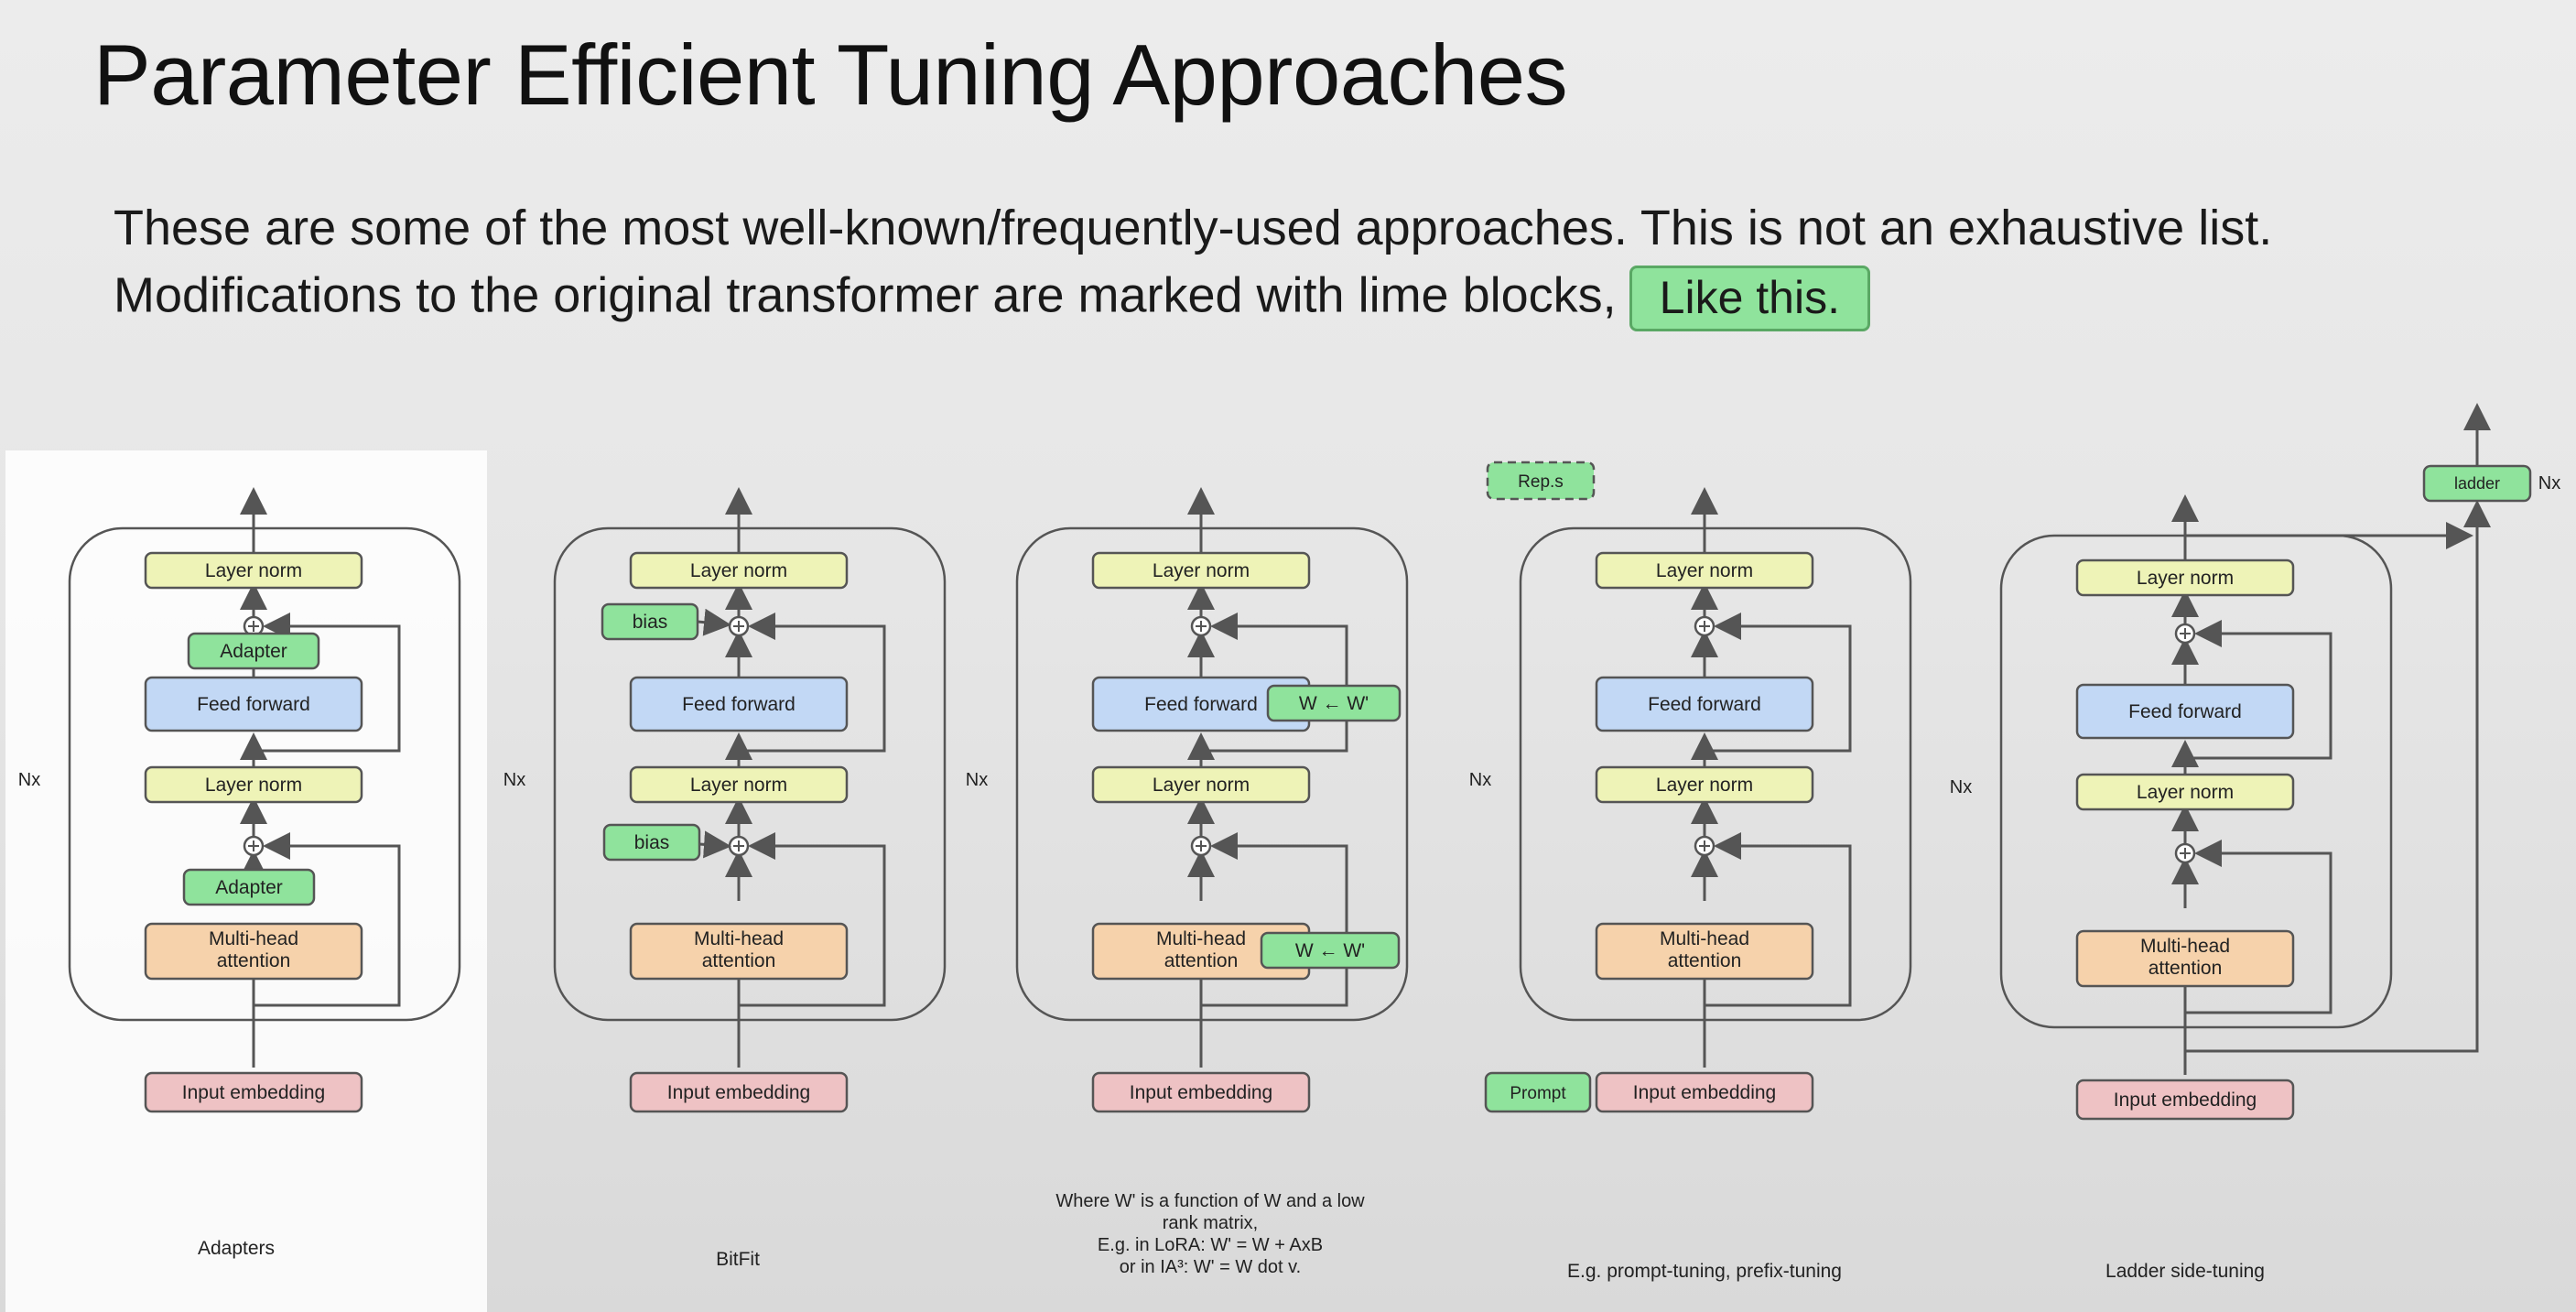  Describe the element at coordinates (714, 844) in the screenshot. I see `bias-bottom-arrow` at that location.